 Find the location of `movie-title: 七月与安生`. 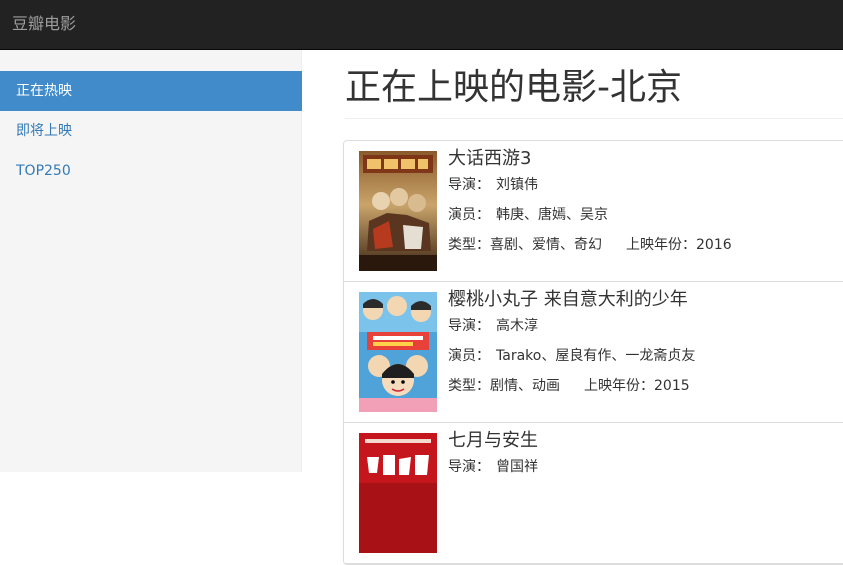

movie-title: 七月与安生 is located at coordinates (493, 441).